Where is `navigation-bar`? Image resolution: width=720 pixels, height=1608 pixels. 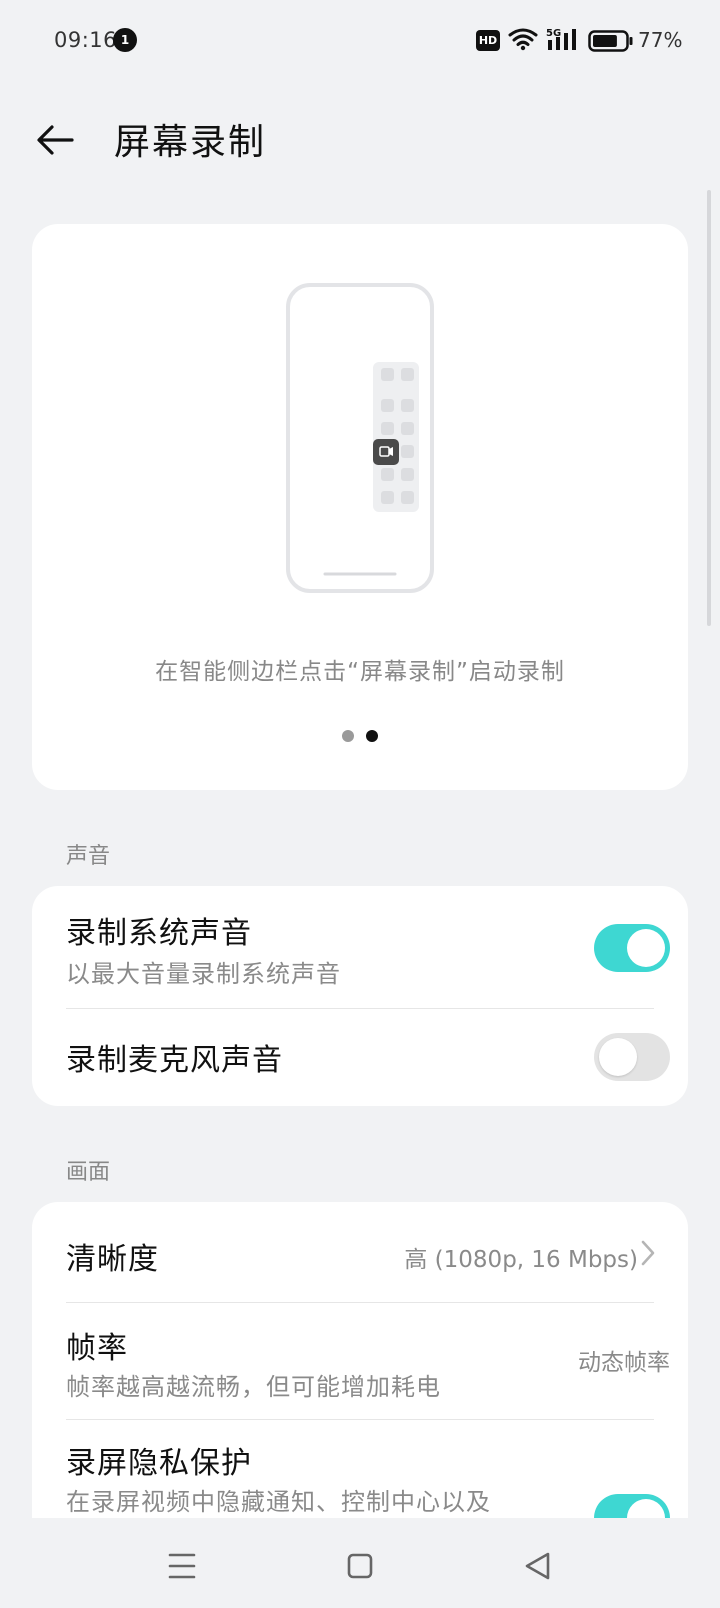 navigation-bar is located at coordinates (360, 1563).